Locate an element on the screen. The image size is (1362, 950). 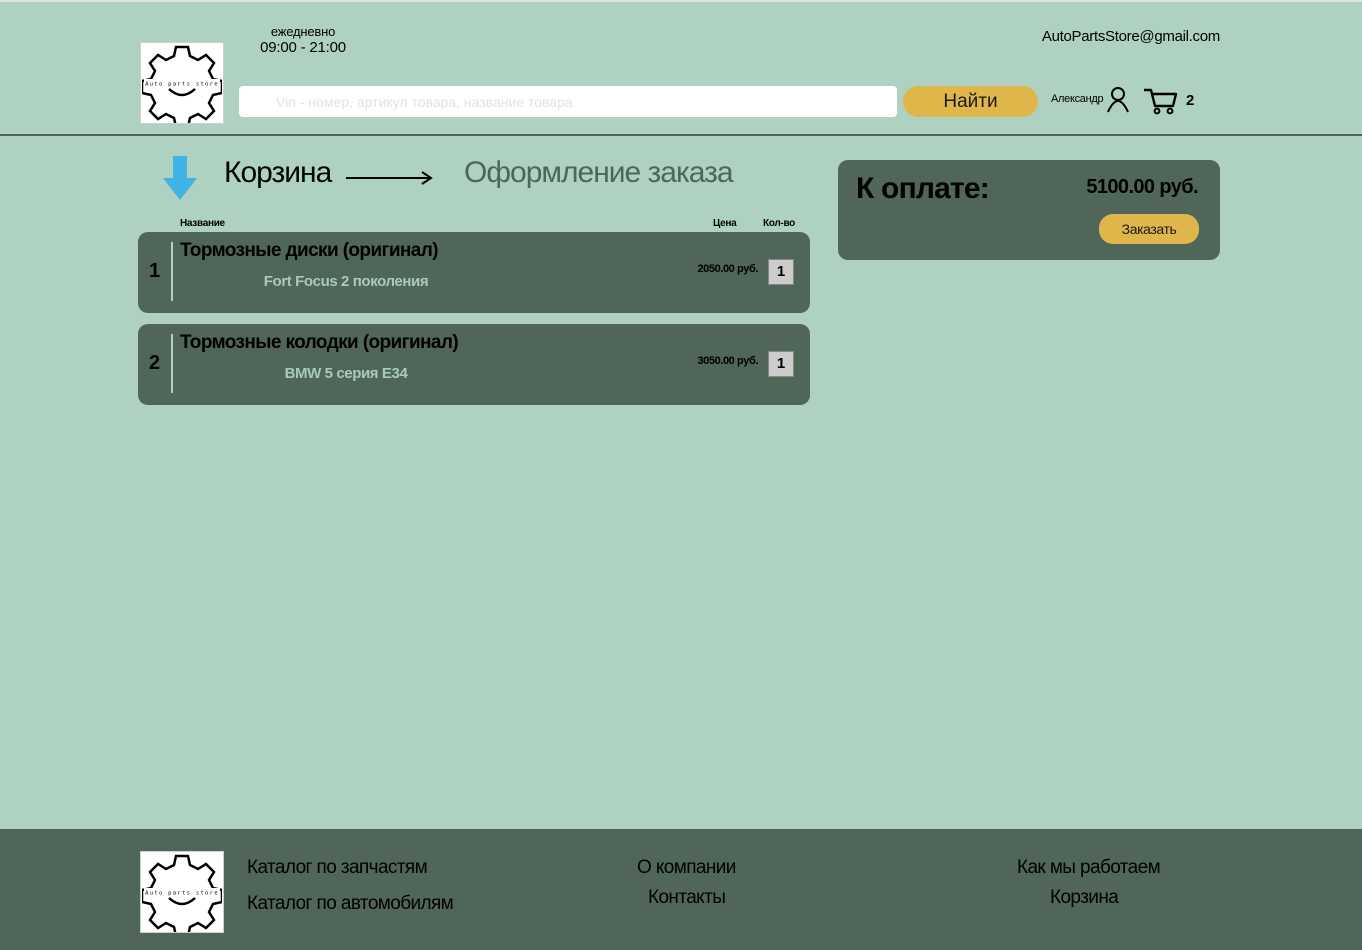
step-cart: Корзина is located at coordinates (278, 172).